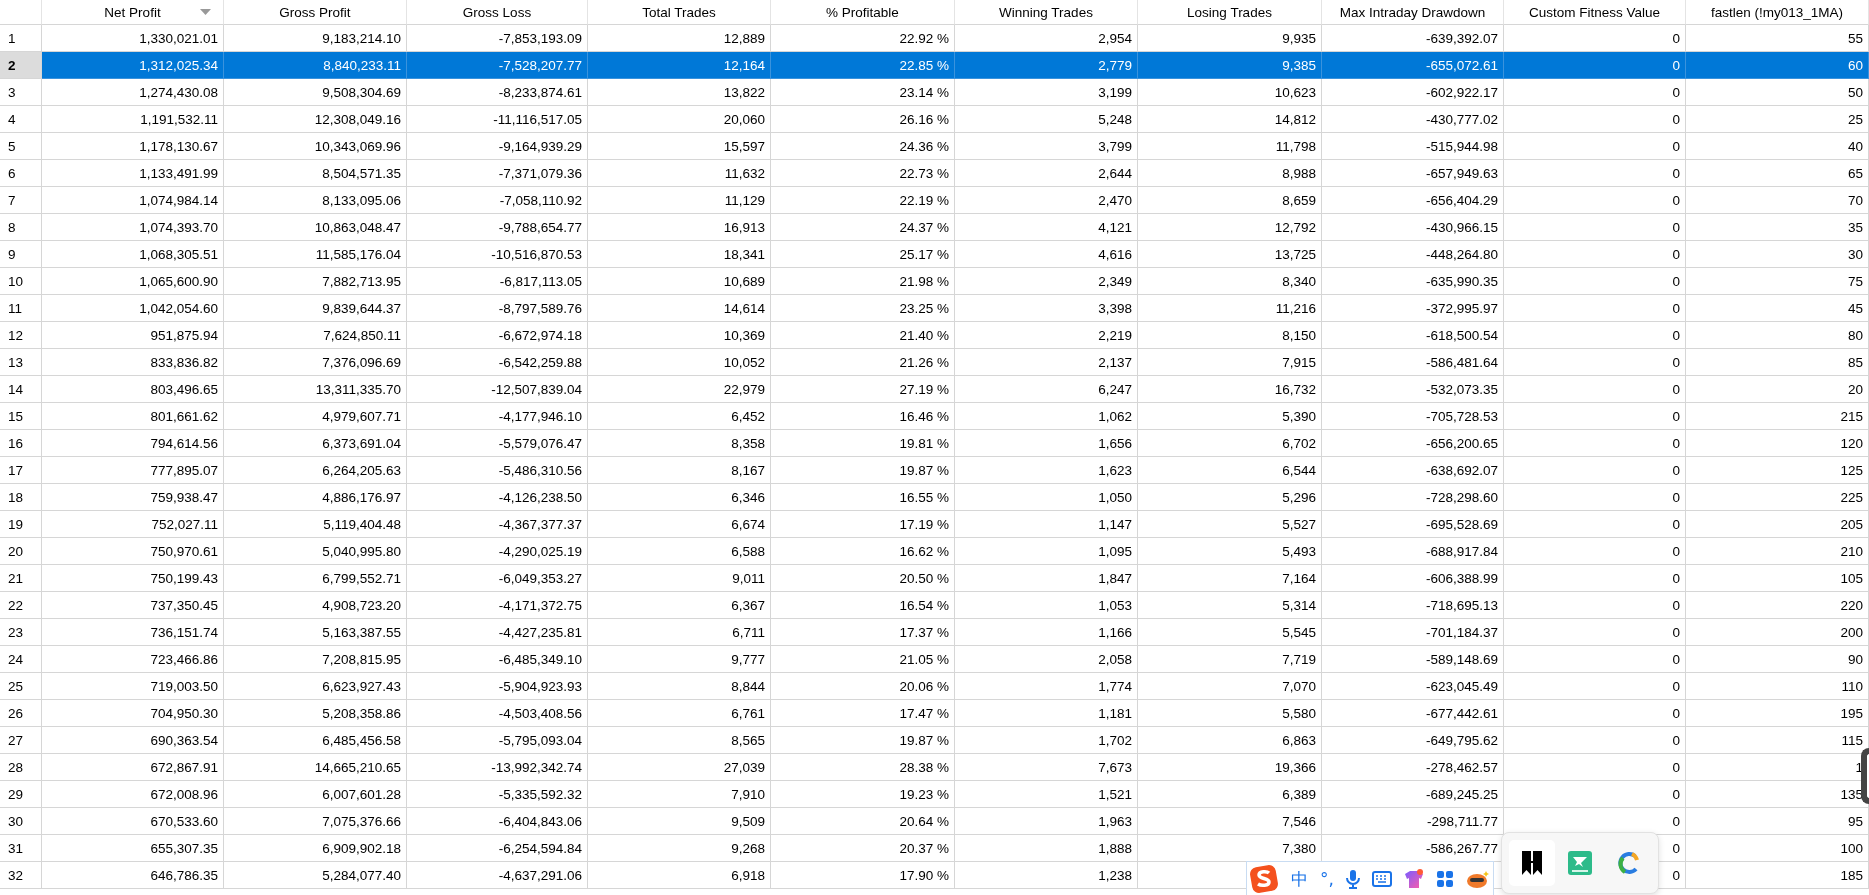 The height and width of the screenshot is (895, 1869). Describe the element at coordinates (21, 227) in the screenshot. I see `row-number: 8` at that location.